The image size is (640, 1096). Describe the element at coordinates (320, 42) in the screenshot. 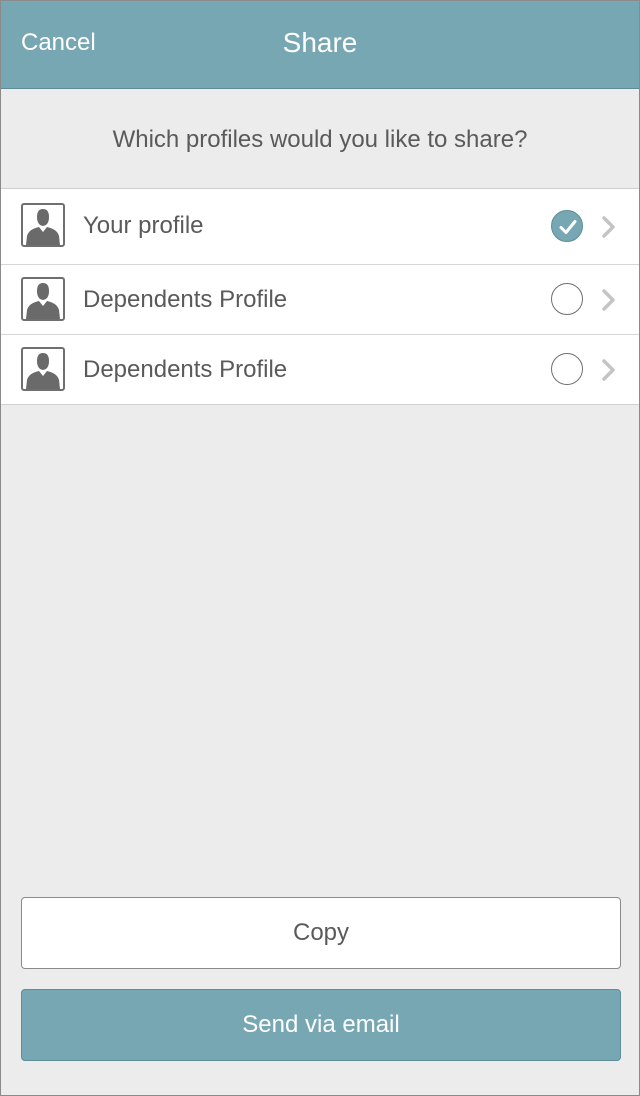

I see `page-title: Share` at that location.